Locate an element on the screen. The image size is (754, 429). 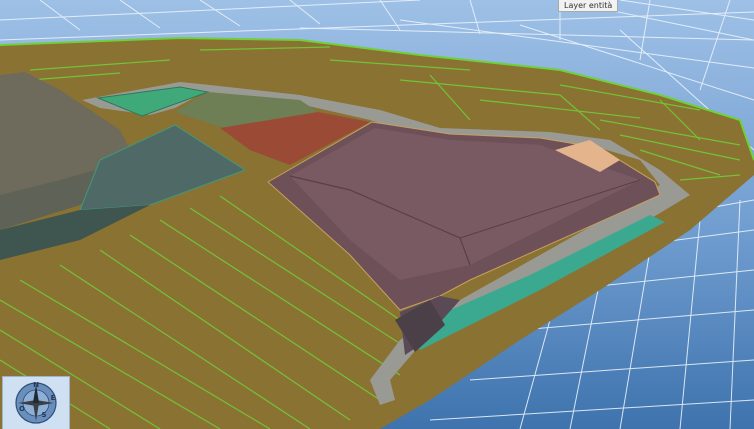
compass-north: N is located at coordinates (36, 385).